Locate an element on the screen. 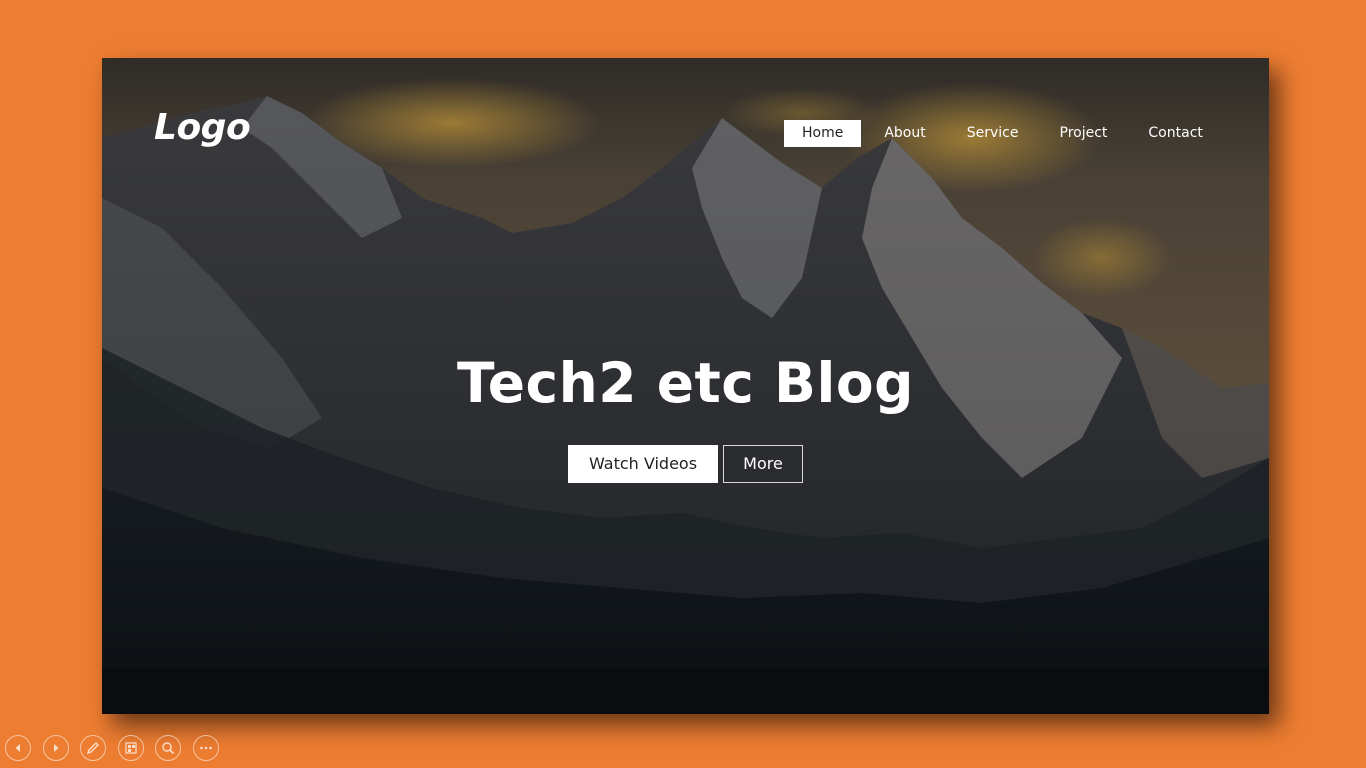 Image resolution: width=1366 pixels, height=768 pixels. nav-item-home: Home is located at coordinates (823, 133).